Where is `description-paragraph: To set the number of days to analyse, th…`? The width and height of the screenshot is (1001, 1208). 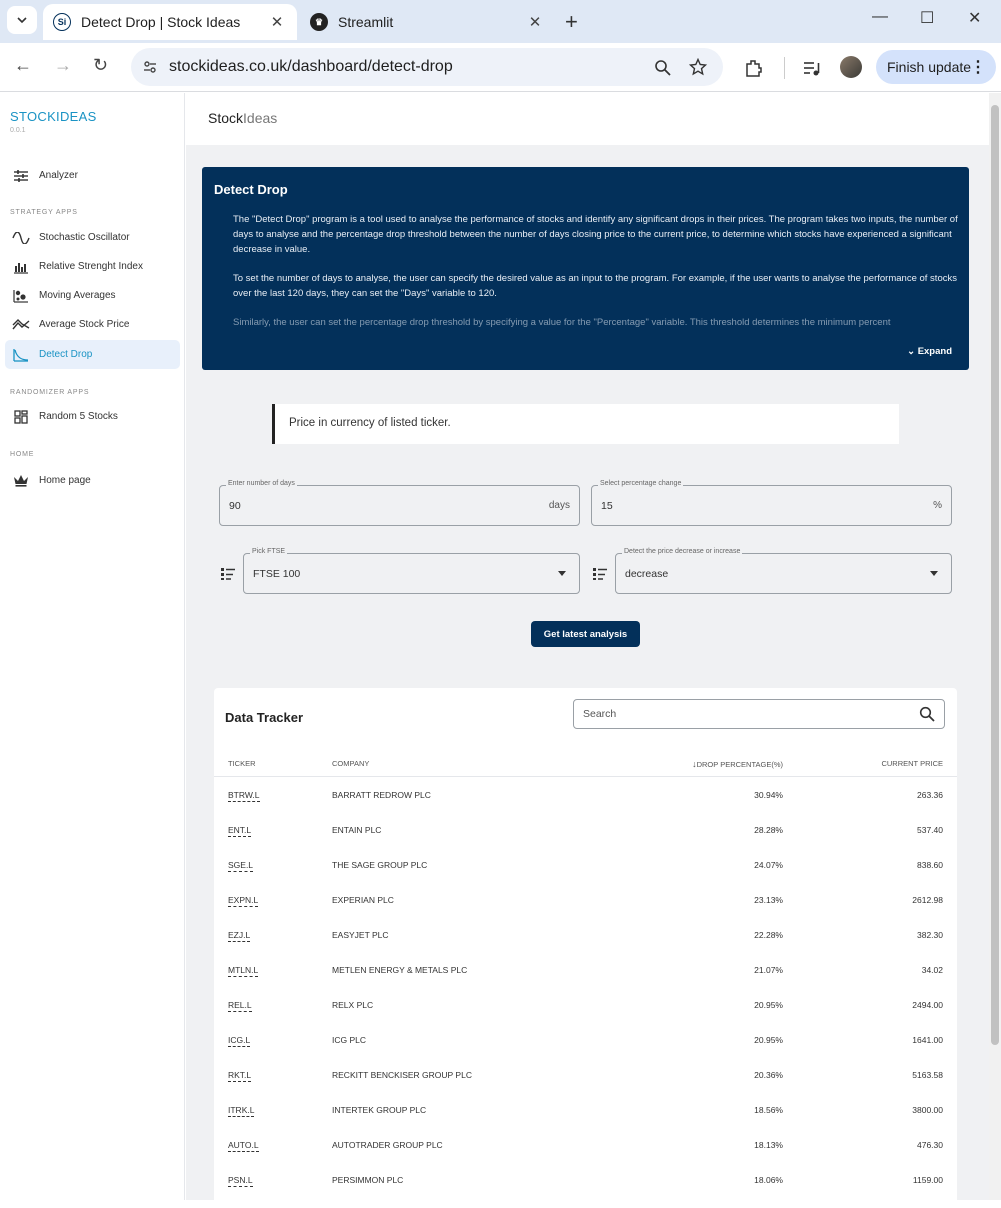 description-paragraph: To set the number of days to analyse, th… is located at coordinates (595, 286).